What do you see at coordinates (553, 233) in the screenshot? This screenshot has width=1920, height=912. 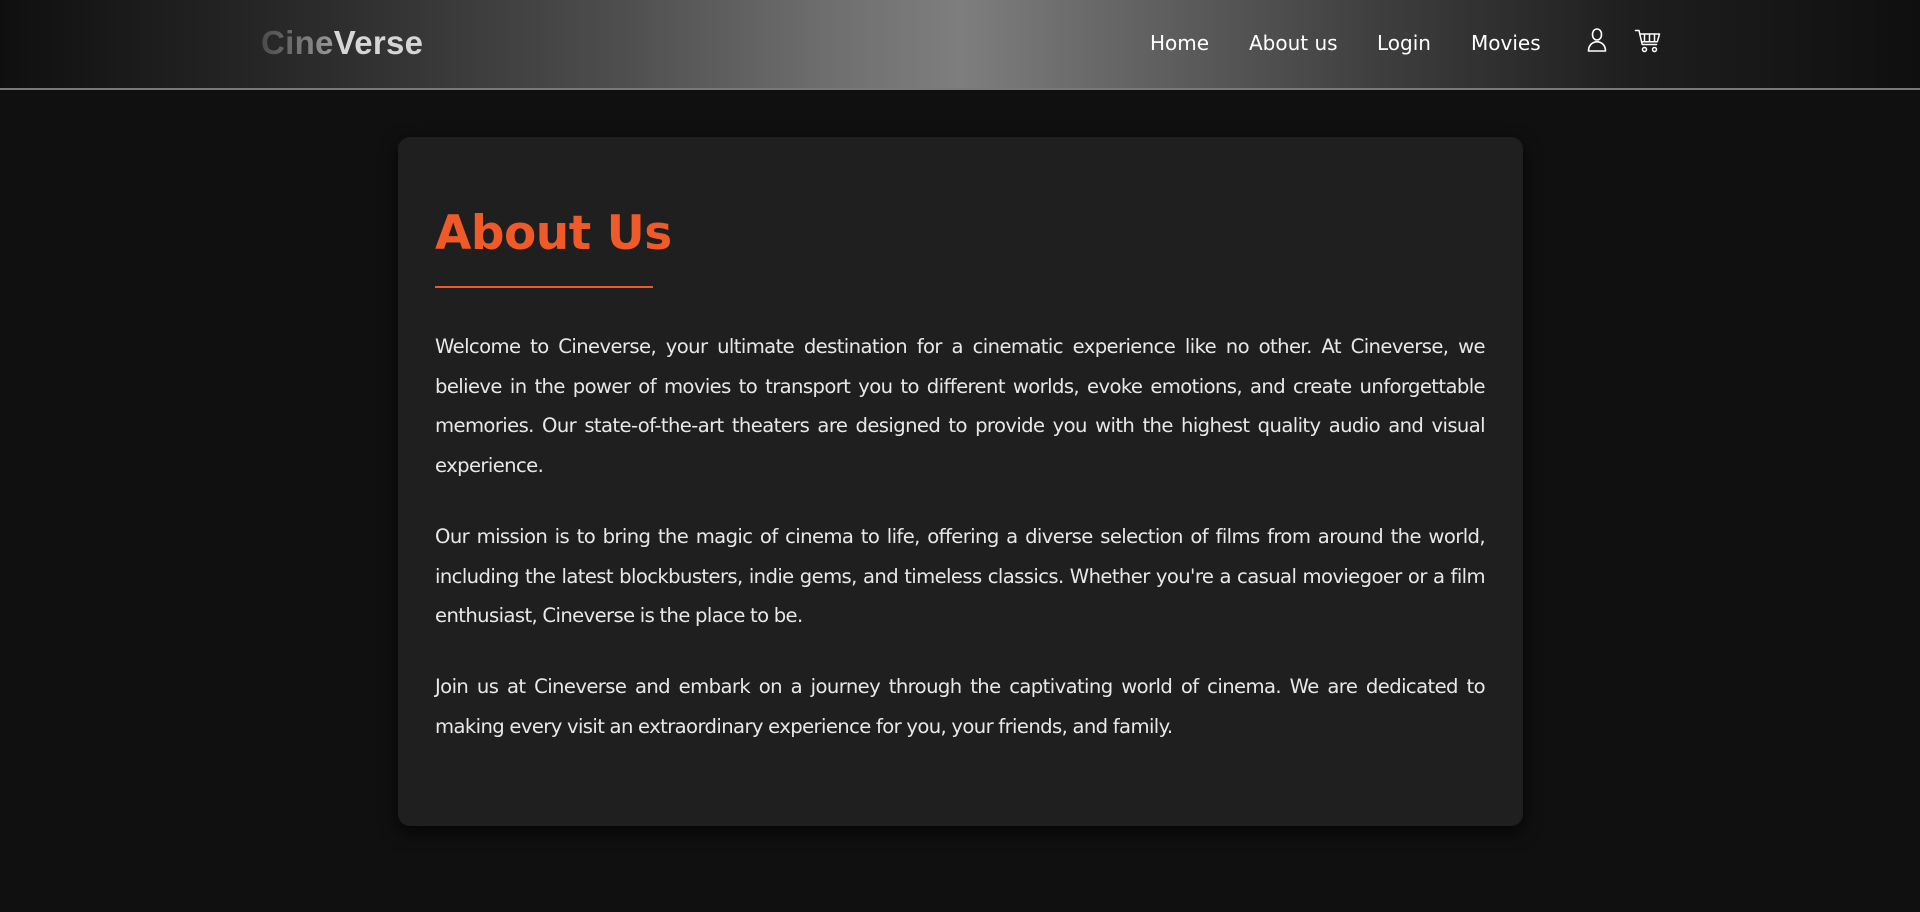 I see `page-title: About Us` at bounding box center [553, 233].